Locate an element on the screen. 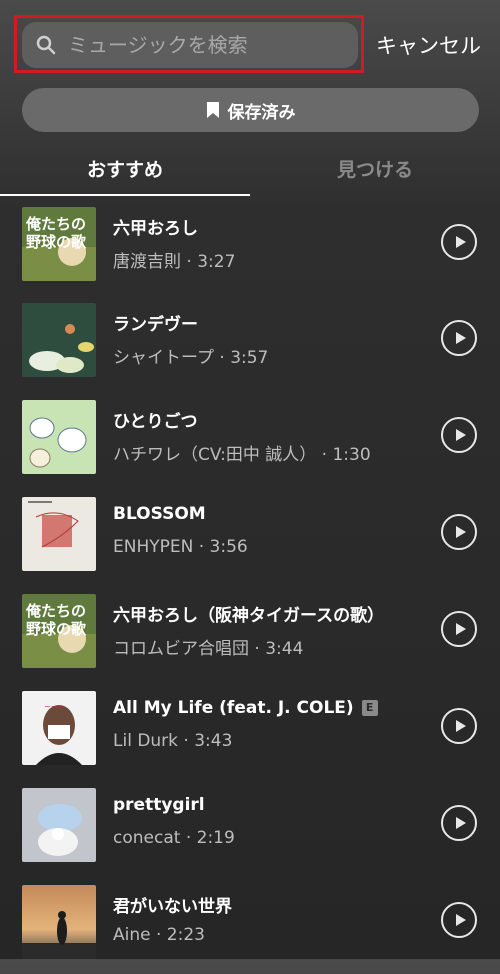  track-subtitle: シャイトープ · 3:57 is located at coordinates (191, 358).